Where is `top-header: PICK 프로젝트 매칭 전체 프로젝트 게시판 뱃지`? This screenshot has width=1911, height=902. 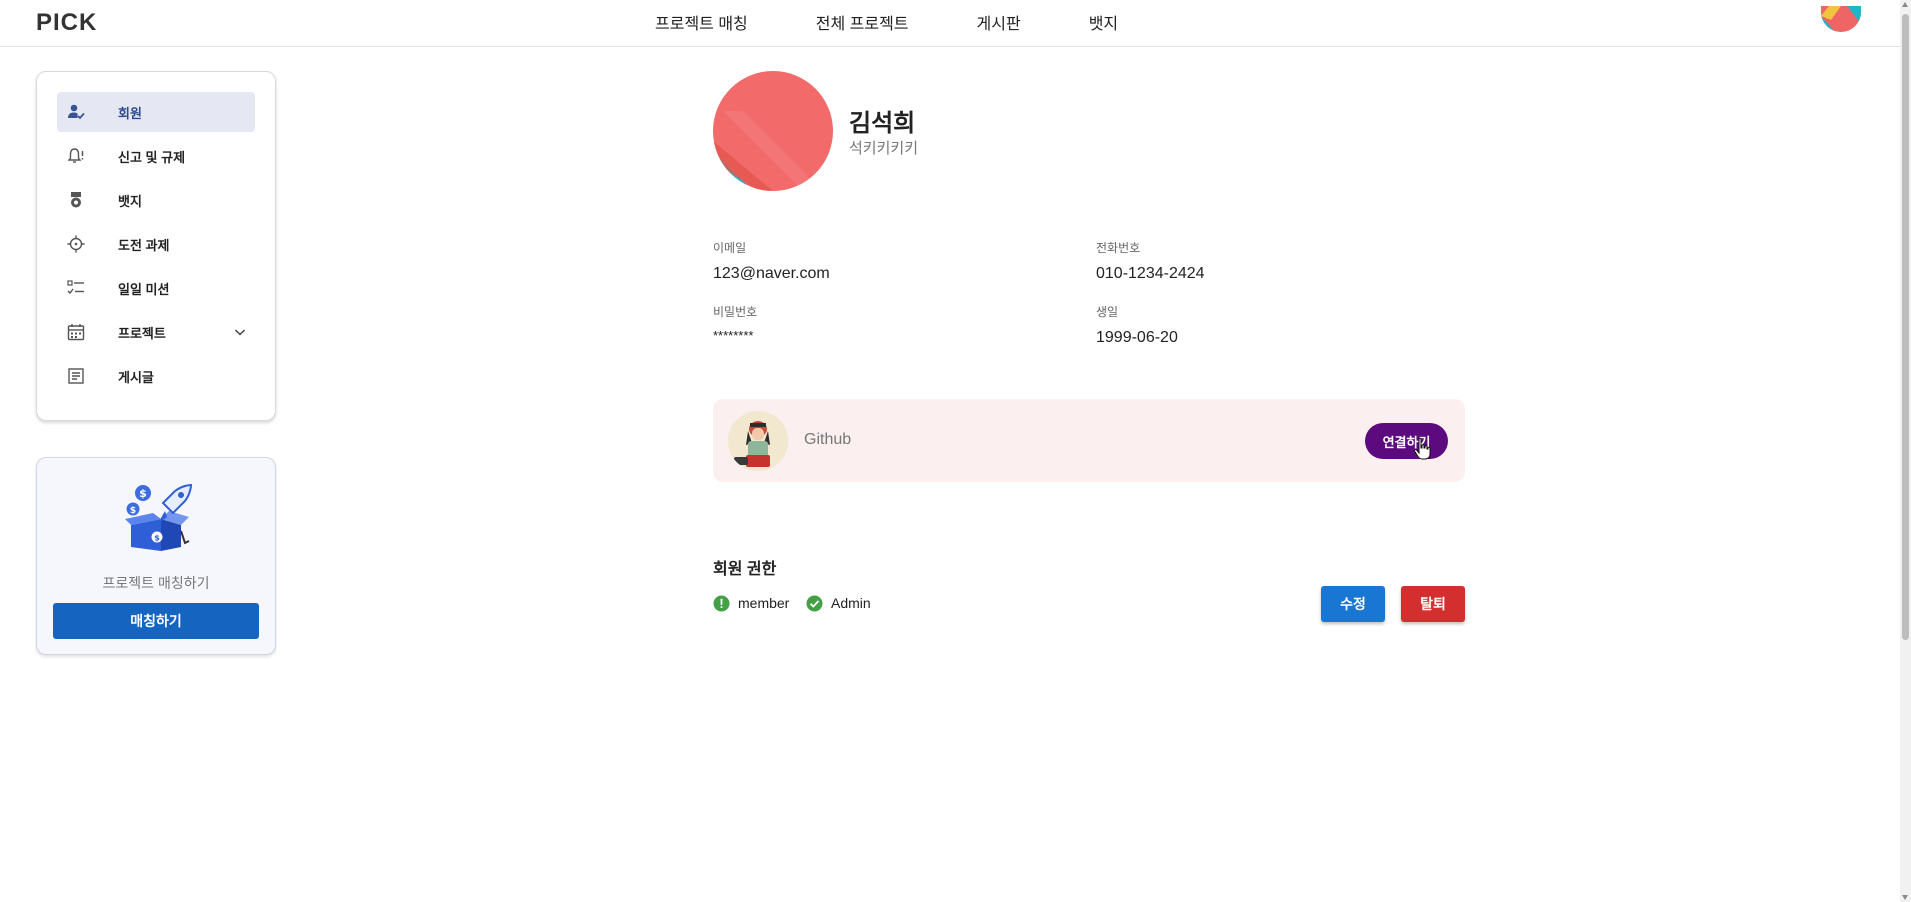 top-header: PICK 프로젝트 매칭 전체 프로젝트 게시판 뱃지 is located at coordinates (950, 23).